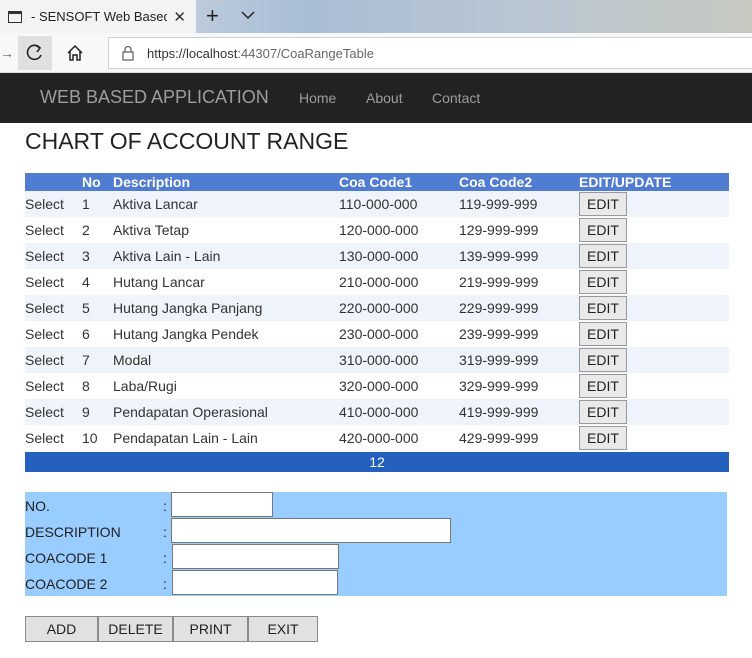  What do you see at coordinates (132, 360) in the screenshot?
I see `row-description: Modal` at bounding box center [132, 360].